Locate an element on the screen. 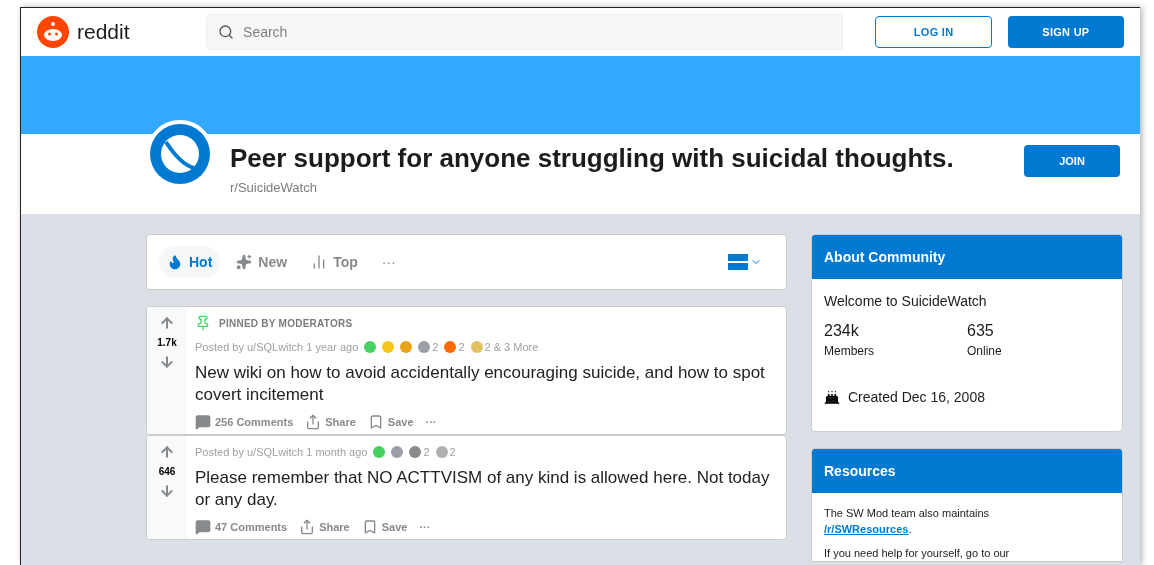 The image size is (1154, 565). community-title: Peer support for anyone struggling with suicidal thoughts. is located at coordinates (592, 158).